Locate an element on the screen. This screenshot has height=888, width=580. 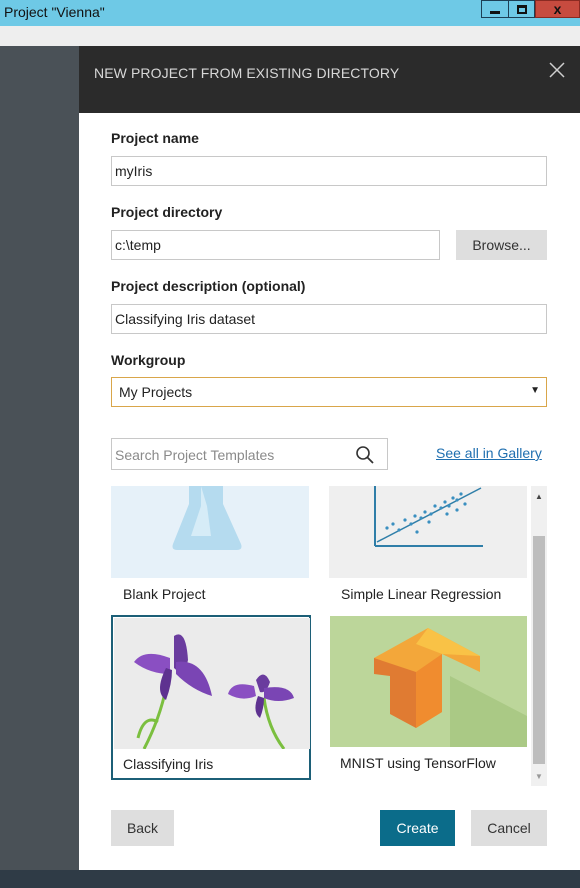
template-search-placeholder: Search Project Templates is located at coordinates (195, 455).